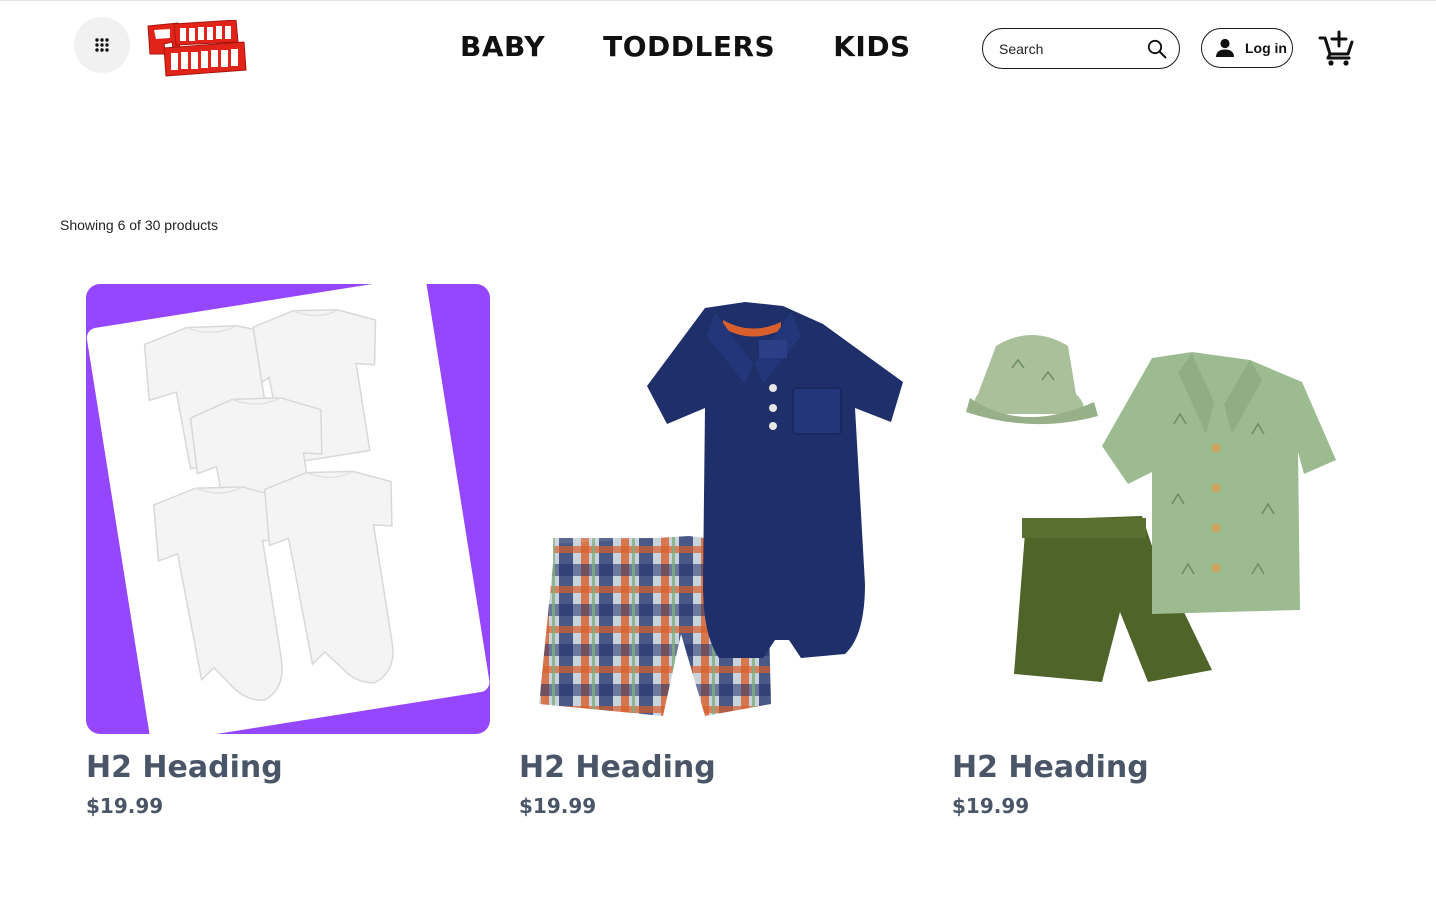 The height and width of the screenshot is (903, 1436). I want to click on nav-kids: KIDS, so click(872, 47).